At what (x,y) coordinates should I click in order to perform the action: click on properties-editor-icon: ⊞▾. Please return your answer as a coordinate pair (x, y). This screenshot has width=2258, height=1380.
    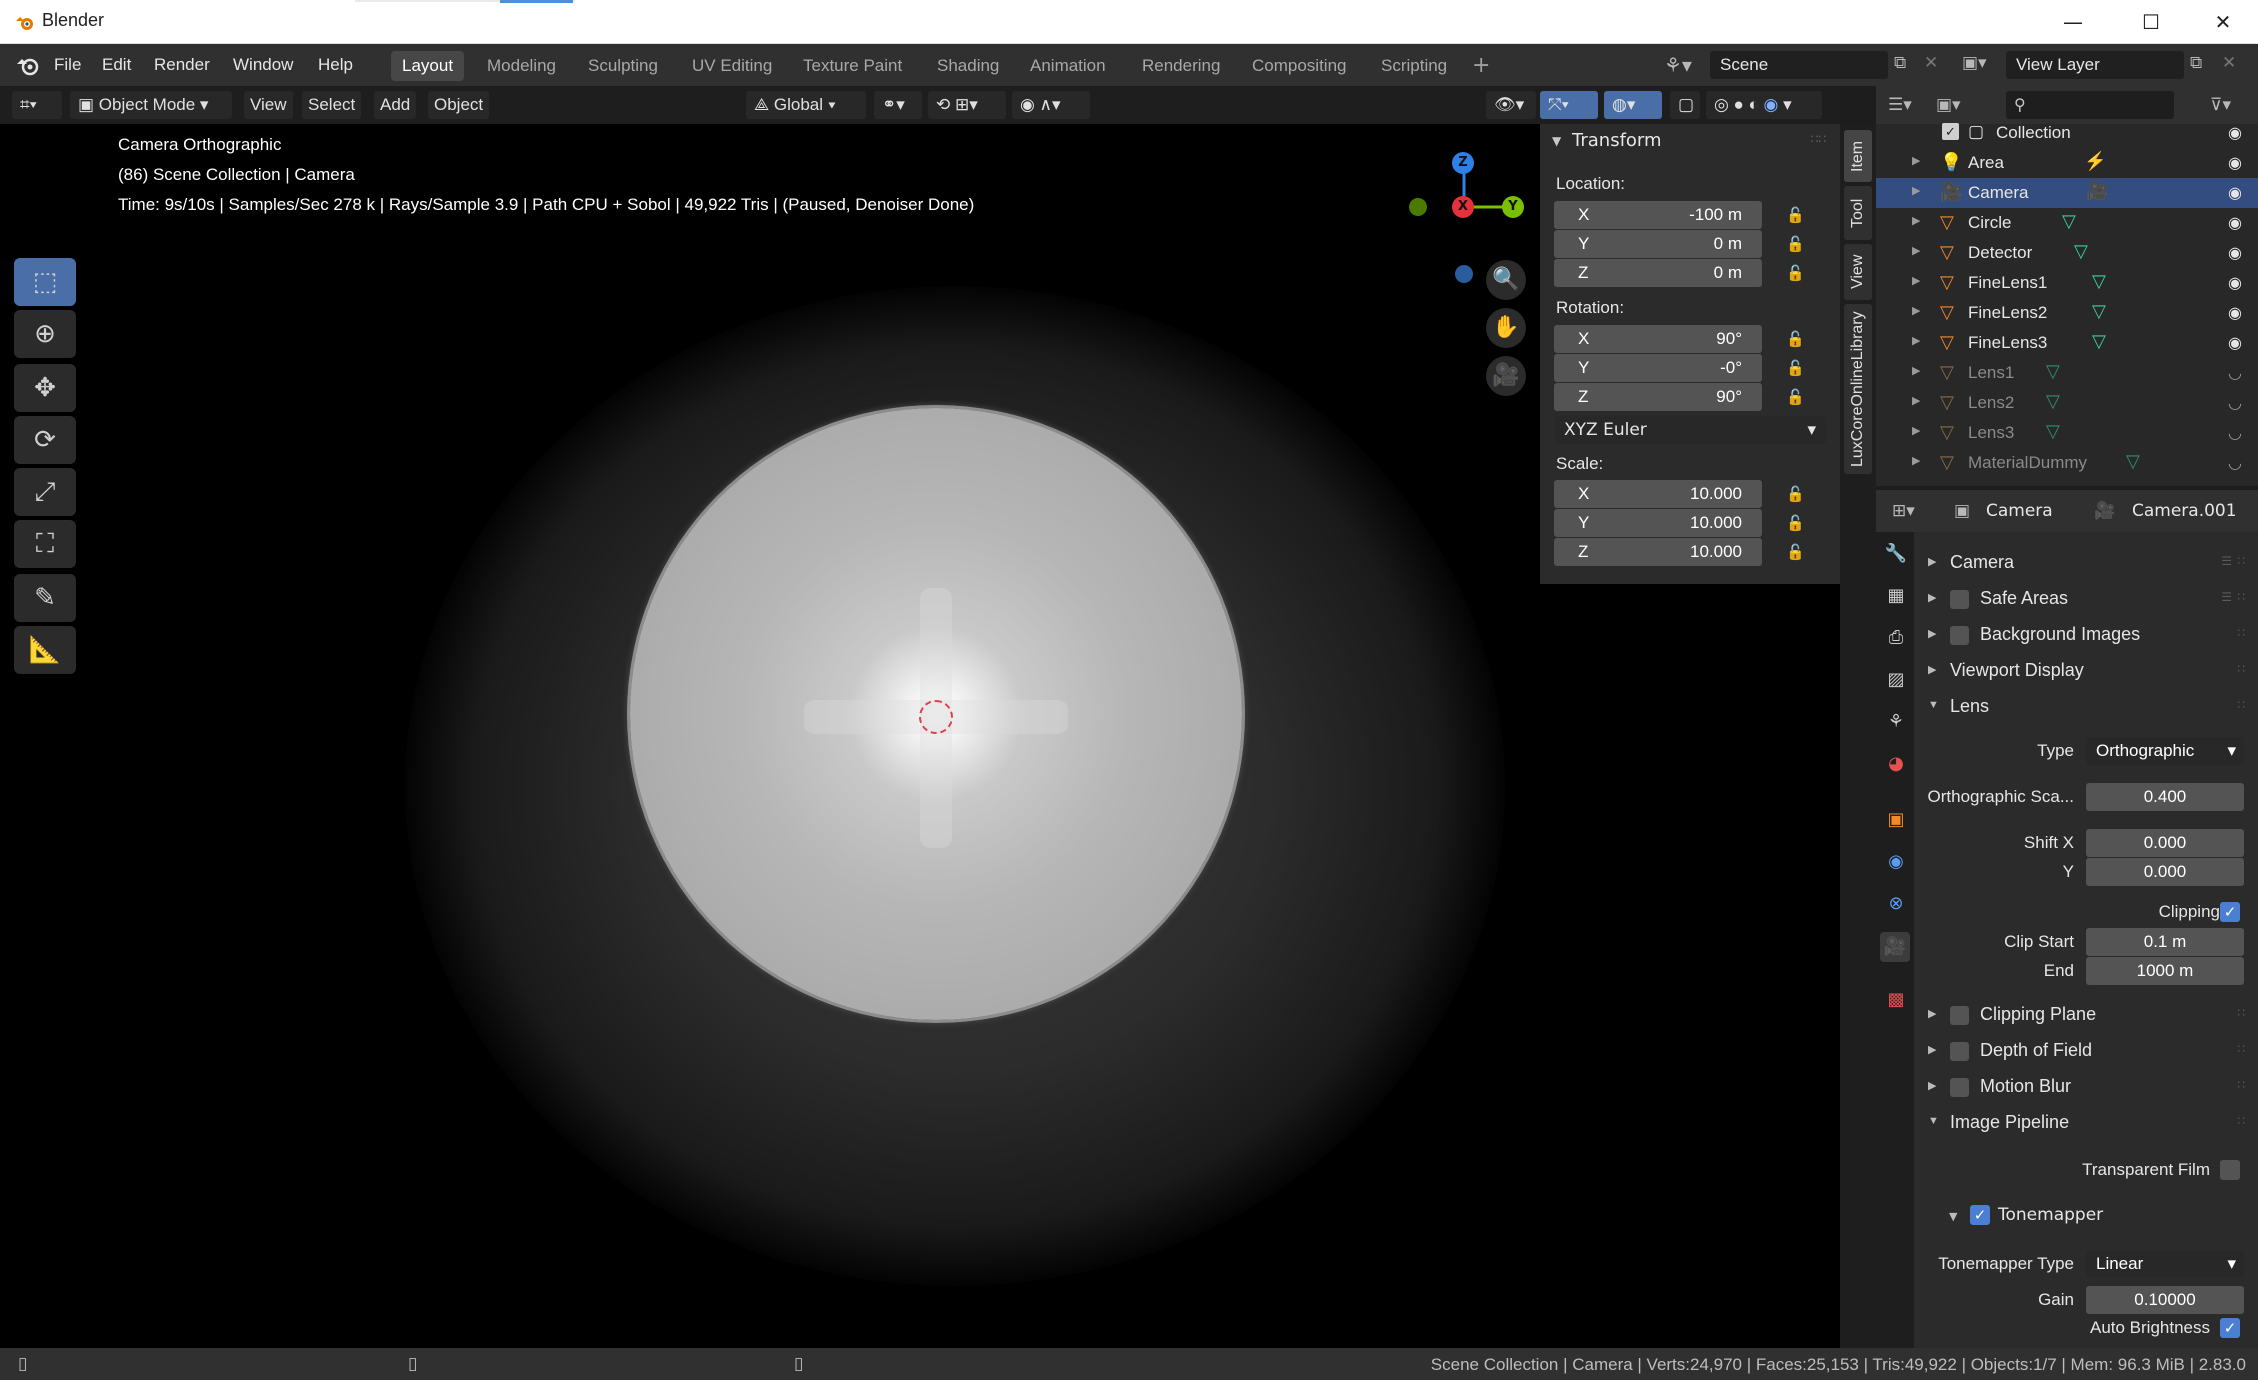
    Looking at the image, I should click on (1903, 511).